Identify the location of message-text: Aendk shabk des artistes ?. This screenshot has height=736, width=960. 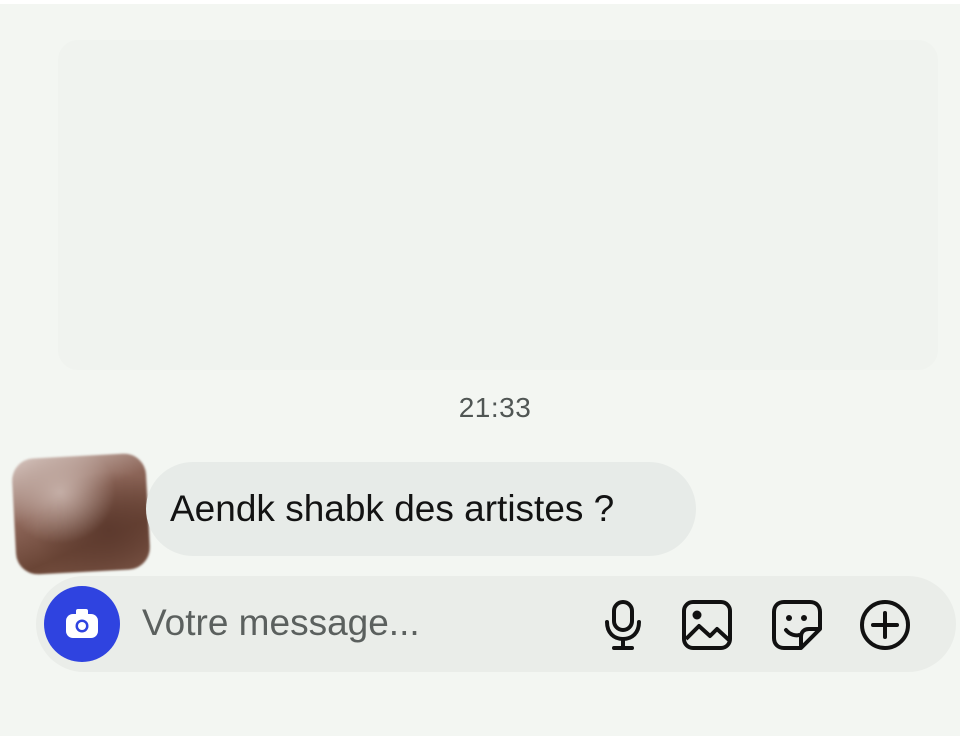
(392, 508).